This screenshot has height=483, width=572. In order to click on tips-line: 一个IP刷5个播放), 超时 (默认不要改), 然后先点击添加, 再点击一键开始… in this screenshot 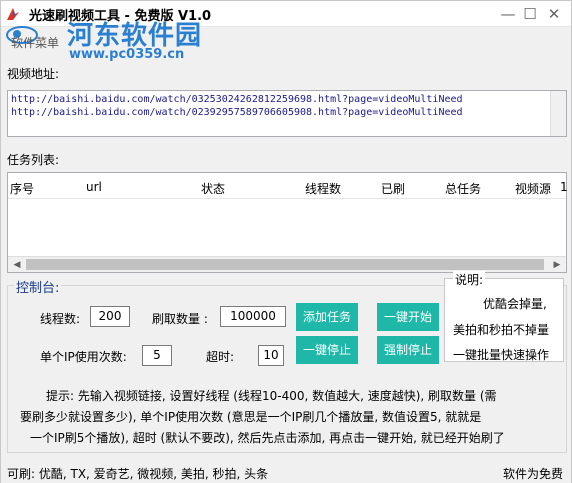, I will do `click(267, 438)`.